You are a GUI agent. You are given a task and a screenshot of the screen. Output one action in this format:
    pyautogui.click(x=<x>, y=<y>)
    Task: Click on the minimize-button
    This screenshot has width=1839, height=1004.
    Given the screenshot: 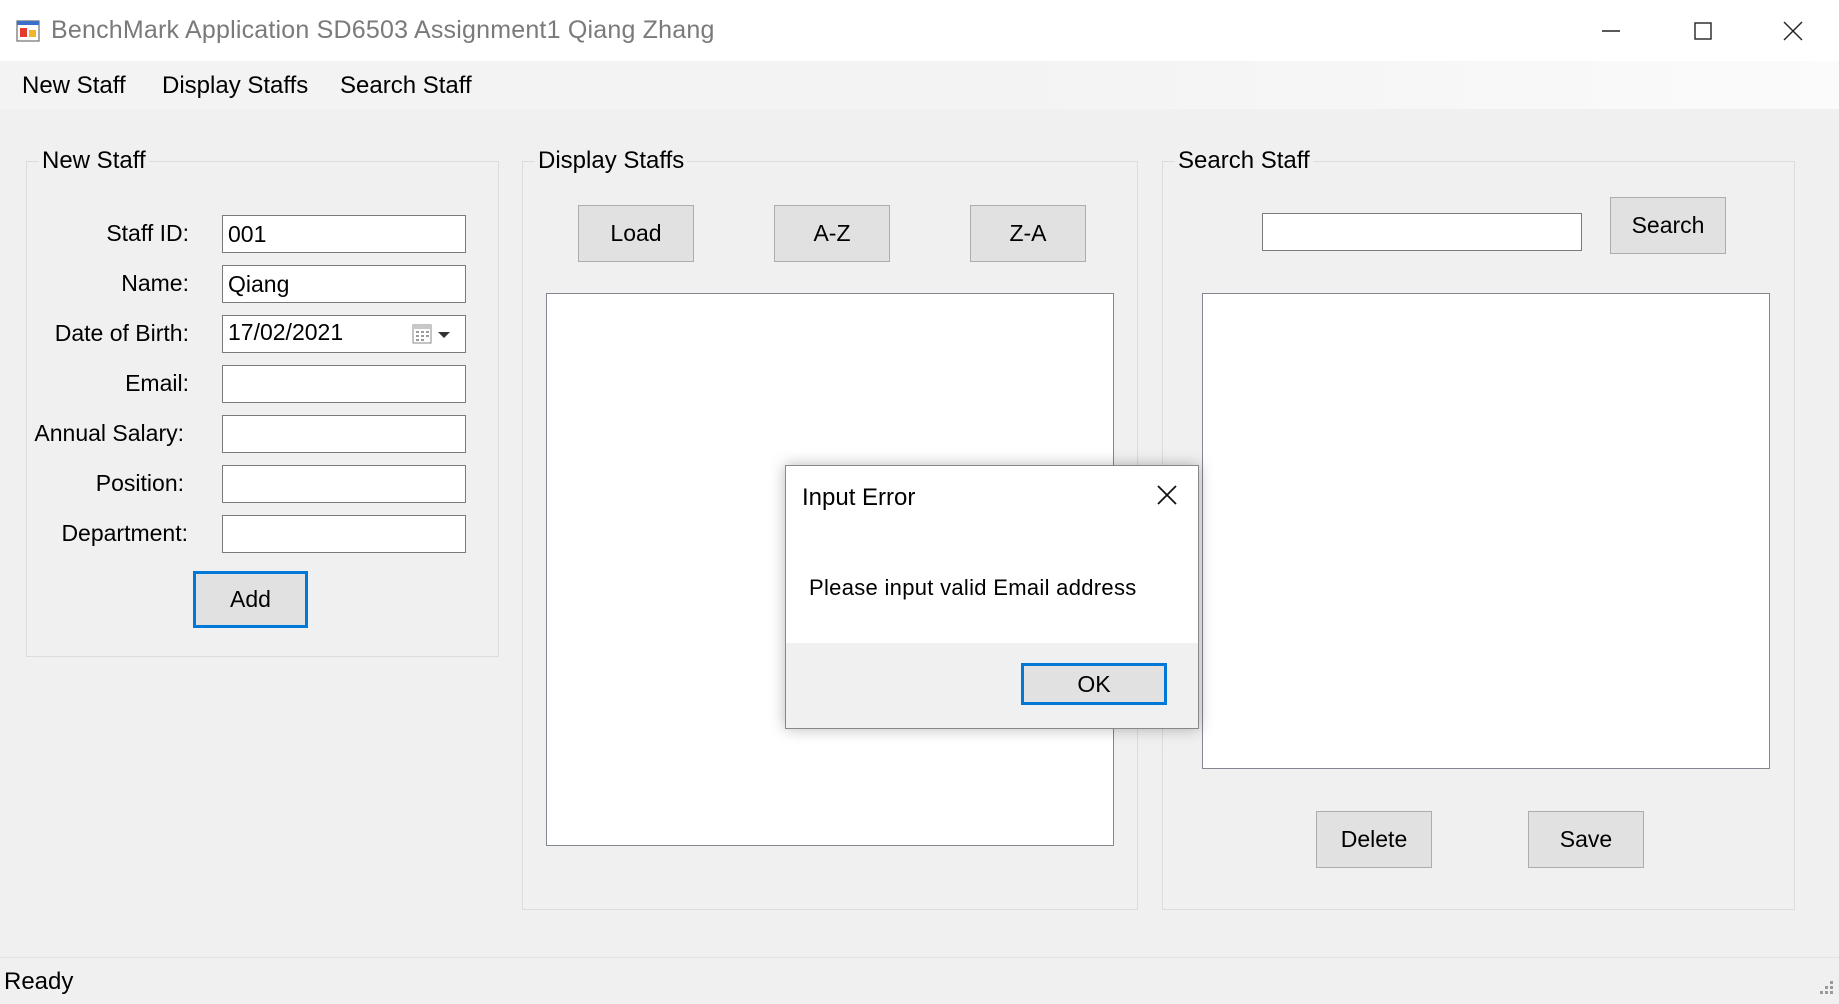 What is the action you would take?
    pyautogui.click(x=1611, y=30)
    